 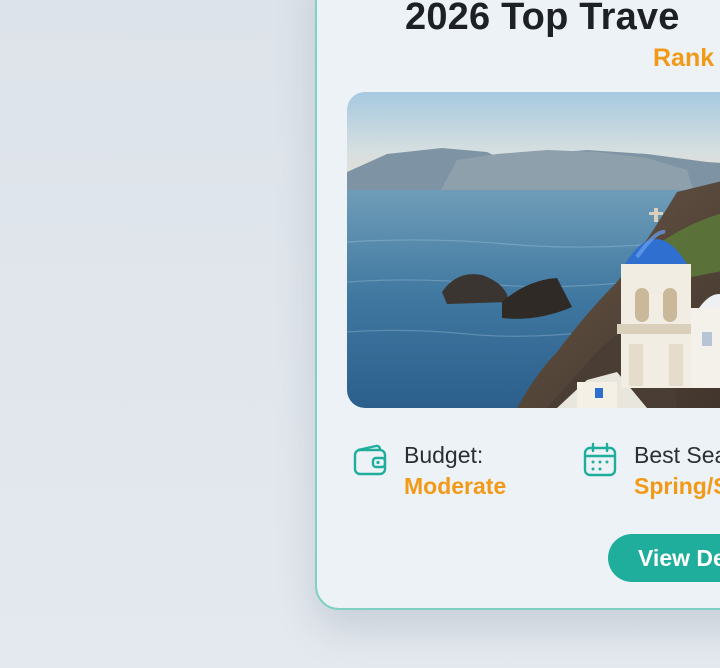 What do you see at coordinates (677, 455) in the screenshot?
I see `season-label: Best Sea` at bounding box center [677, 455].